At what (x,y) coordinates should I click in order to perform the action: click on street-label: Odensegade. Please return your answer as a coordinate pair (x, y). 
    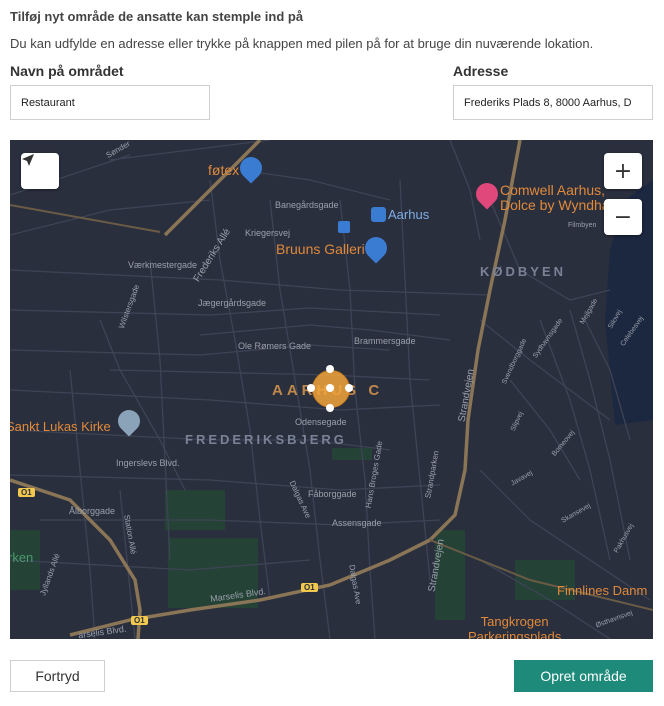
    Looking at the image, I should click on (321, 422).